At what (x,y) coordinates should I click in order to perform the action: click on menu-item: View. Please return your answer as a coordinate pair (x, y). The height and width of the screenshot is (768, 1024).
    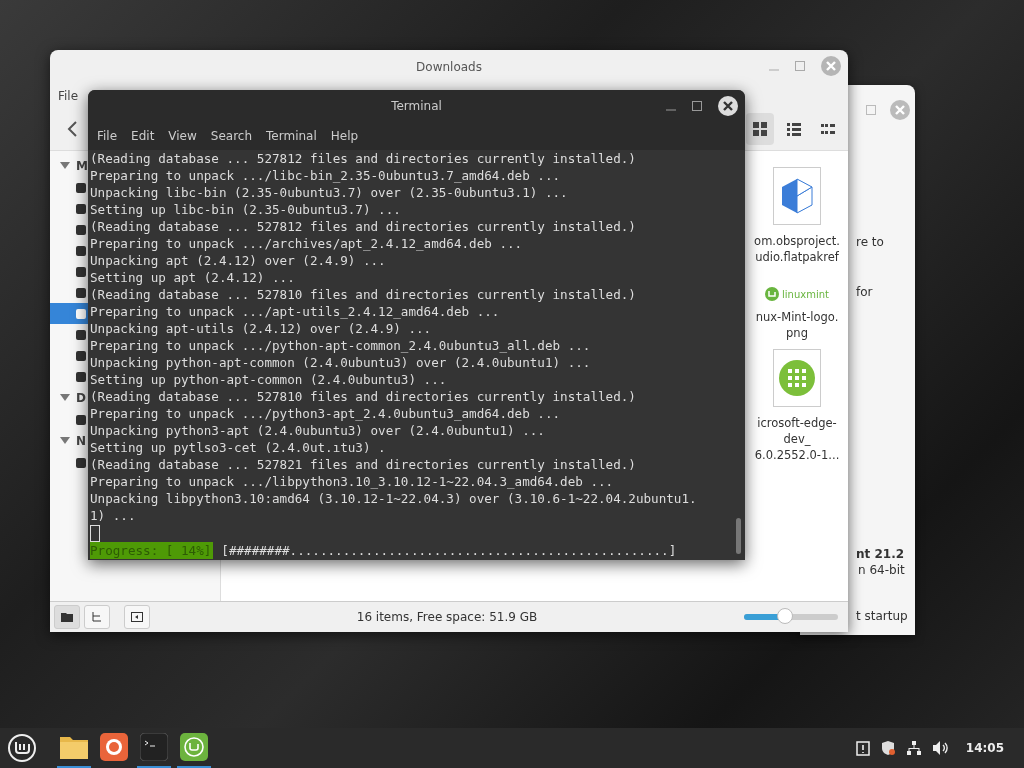
    Looking at the image, I should click on (182, 136).